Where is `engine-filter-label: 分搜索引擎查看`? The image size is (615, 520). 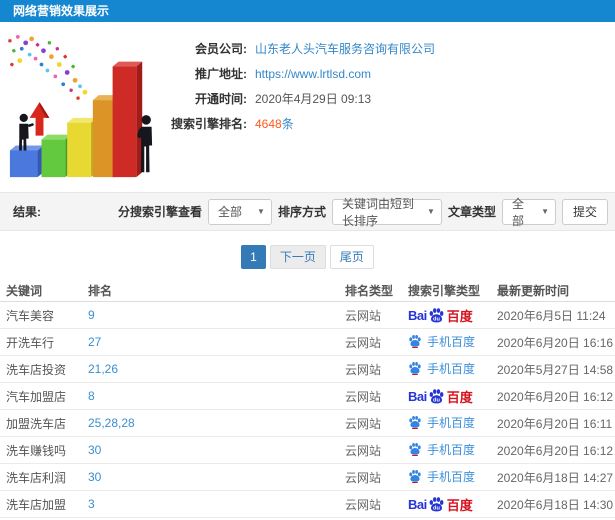 engine-filter-label: 分搜索引擎查看 is located at coordinates (159, 212).